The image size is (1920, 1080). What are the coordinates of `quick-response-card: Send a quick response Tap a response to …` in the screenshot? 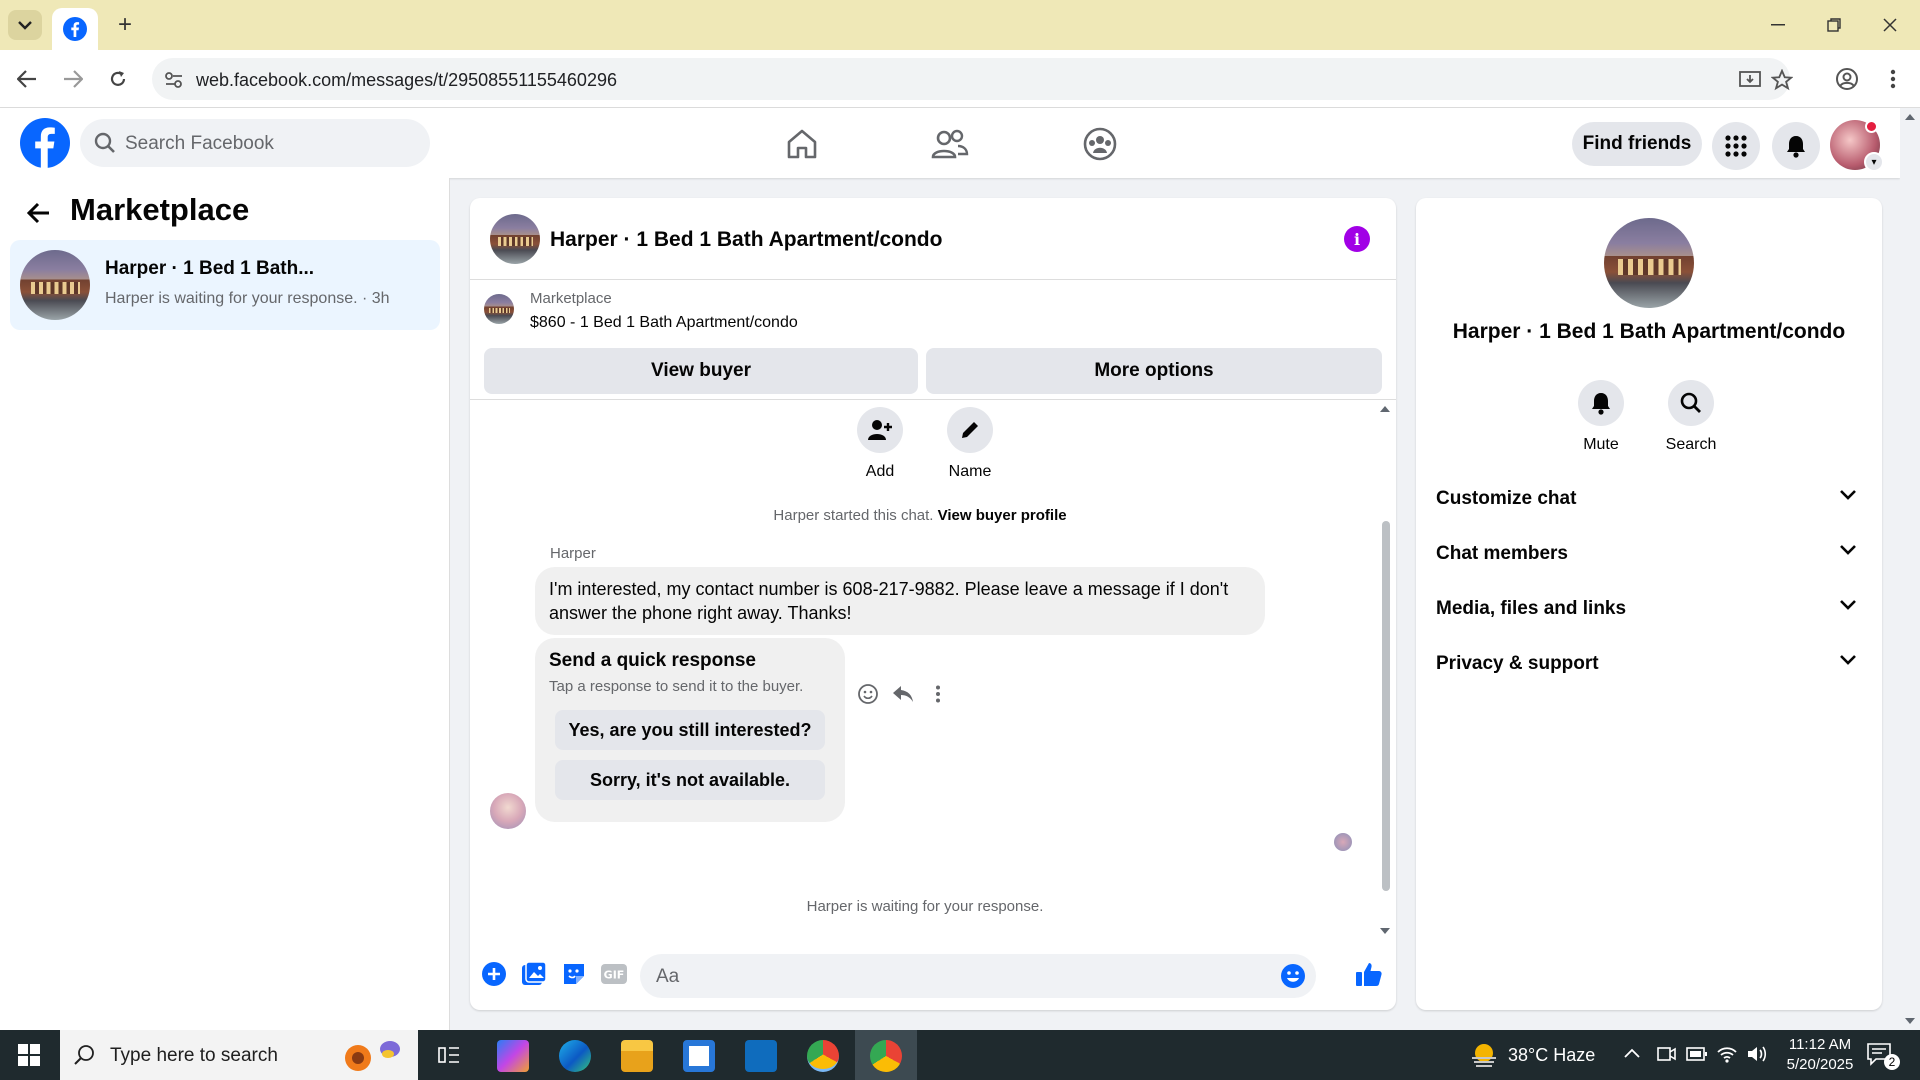 It's located at (690, 730).